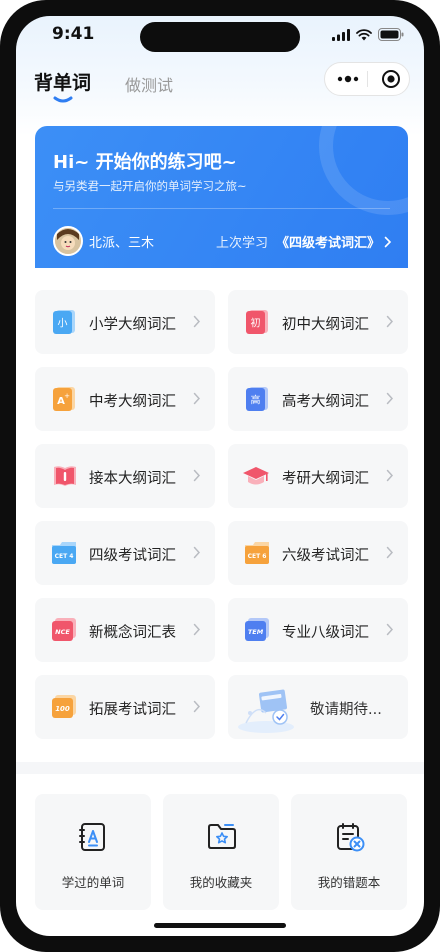 The width and height of the screenshot is (440, 952). What do you see at coordinates (64, 556) in the screenshot?
I see `svg-text: CET 4` at bounding box center [64, 556].